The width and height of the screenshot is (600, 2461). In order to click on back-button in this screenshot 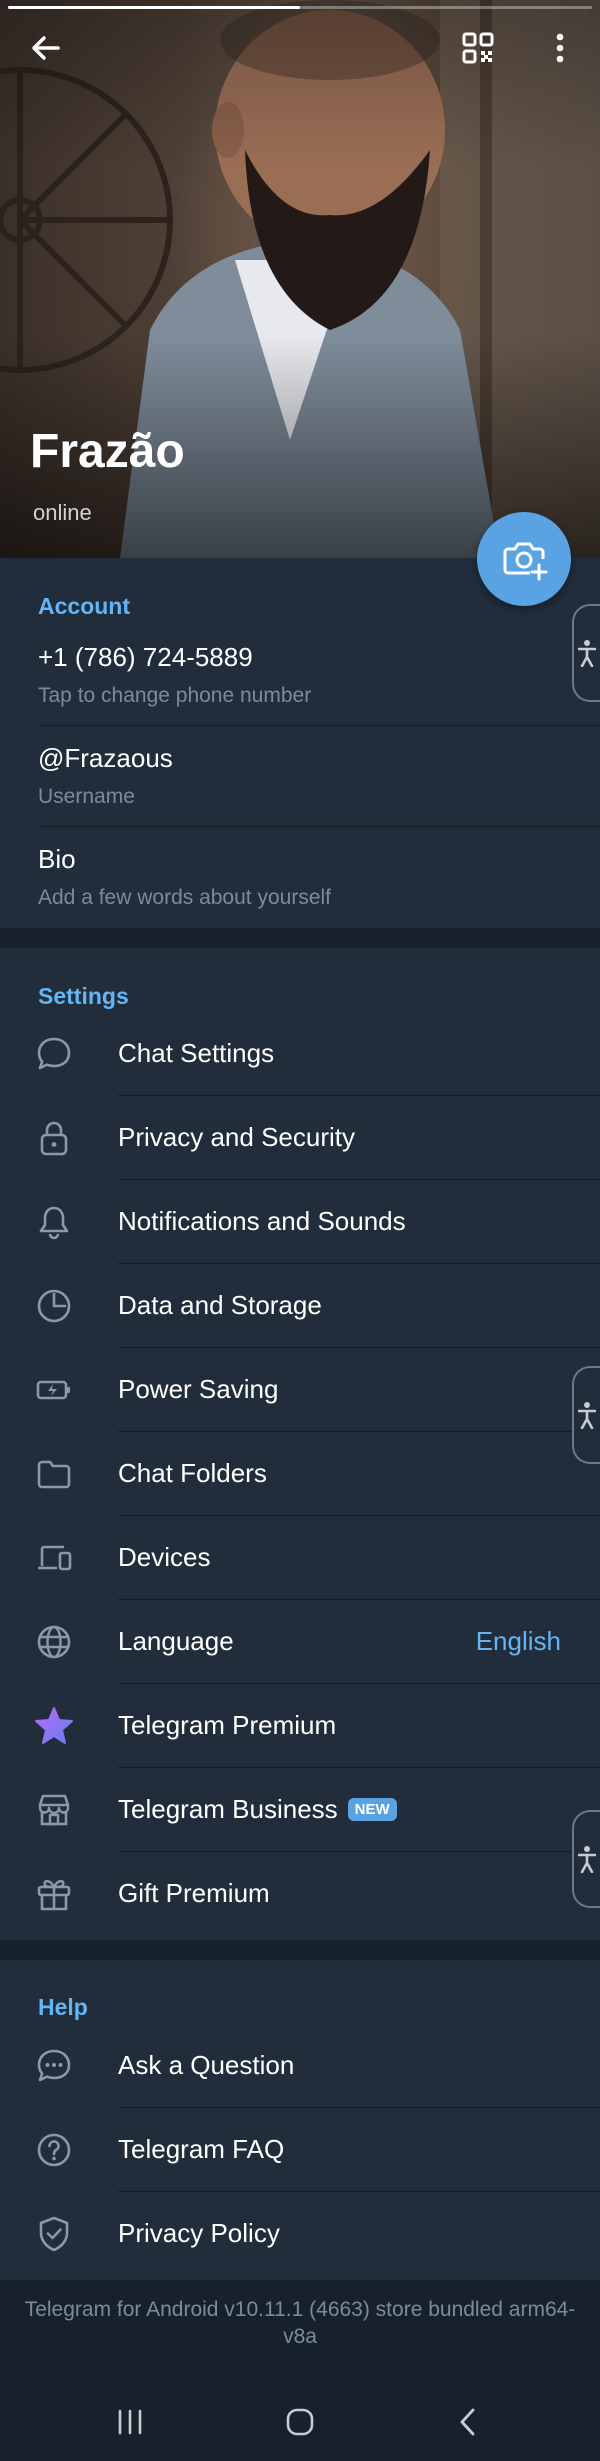, I will do `click(46, 48)`.